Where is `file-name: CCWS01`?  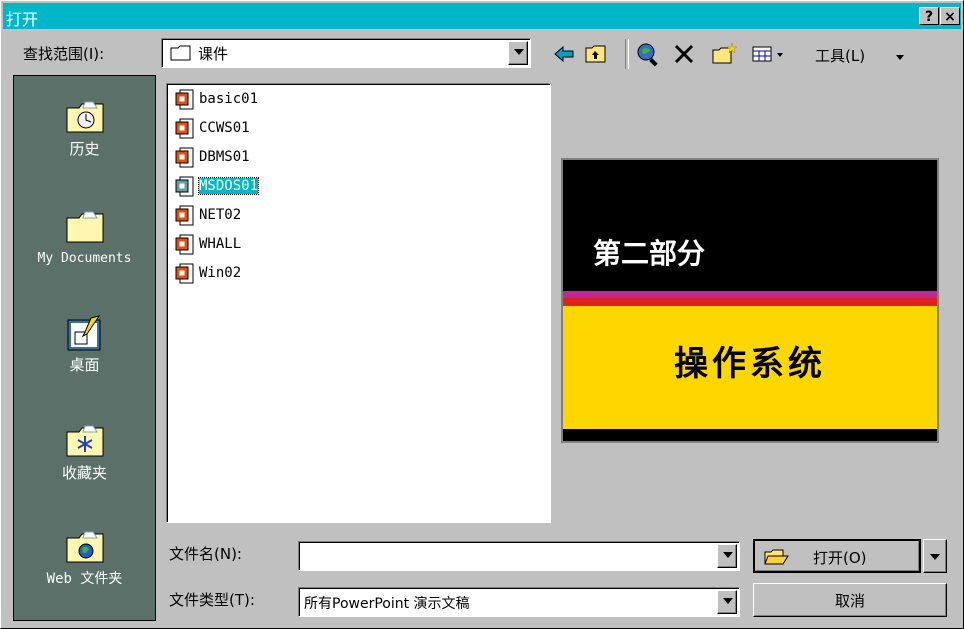 file-name: CCWS01 is located at coordinates (224, 128).